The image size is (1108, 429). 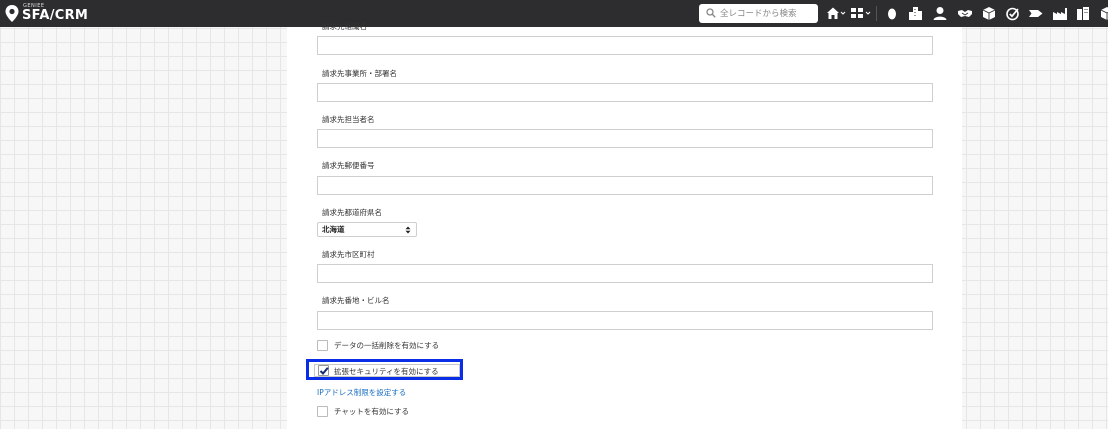 What do you see at coordinates (359, 73) in the screenshot?
I see `field-label-billing-dept: 請求先事業所・部署名` at bounding box center [359, 73].